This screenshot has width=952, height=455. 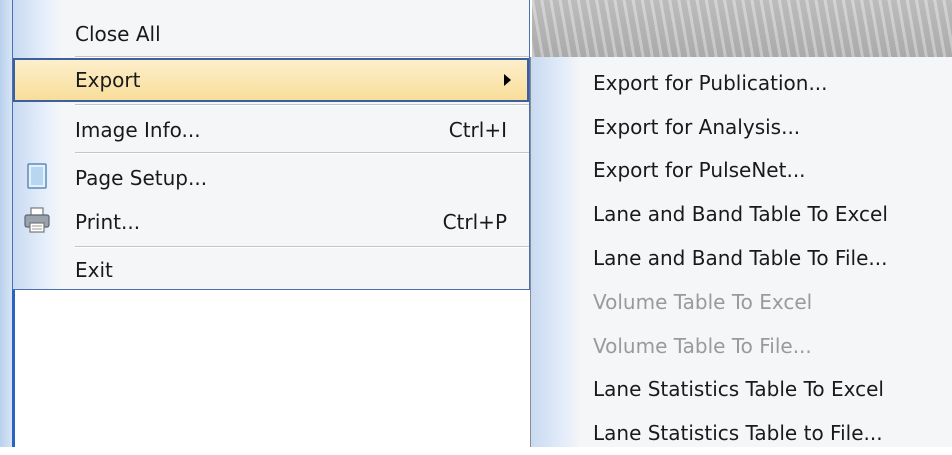 What do you see at coordinates (118, 34) in the screenshot?
I see `menu-item-label: Close All` at bounding box center [118, 34].